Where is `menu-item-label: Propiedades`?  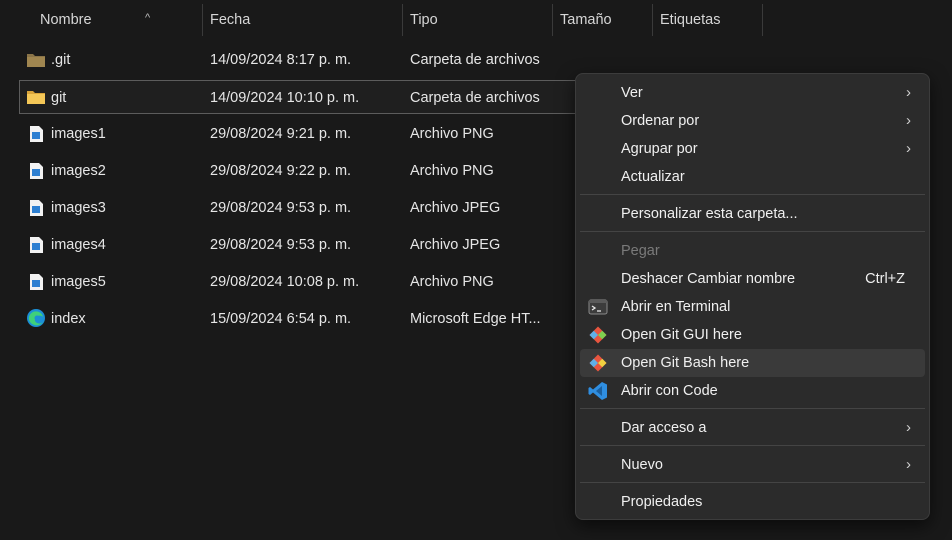 menu-item-label: Propiedades is located at coordinates (662, 502).